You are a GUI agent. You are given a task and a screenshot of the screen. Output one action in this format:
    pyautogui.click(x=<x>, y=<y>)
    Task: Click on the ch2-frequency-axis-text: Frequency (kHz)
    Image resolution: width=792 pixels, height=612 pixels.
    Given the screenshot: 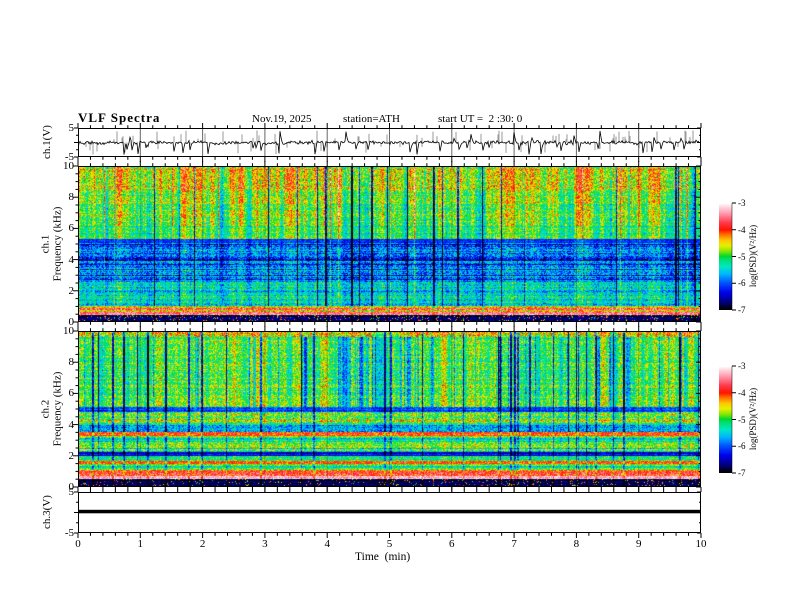 What is the action you would take?
    pyautogui.click(x=58, y=409)
    